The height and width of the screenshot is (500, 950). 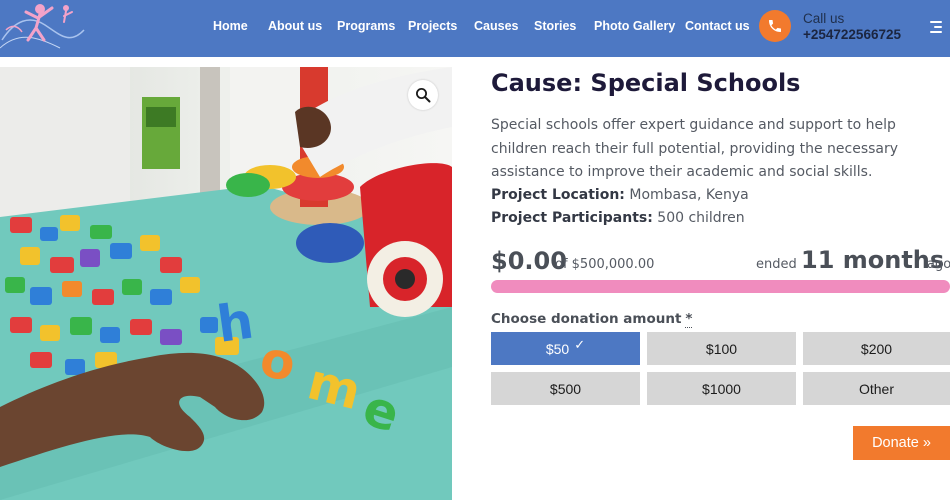 I want to click on amount-option-label: $100, so click(x=721, y=348).